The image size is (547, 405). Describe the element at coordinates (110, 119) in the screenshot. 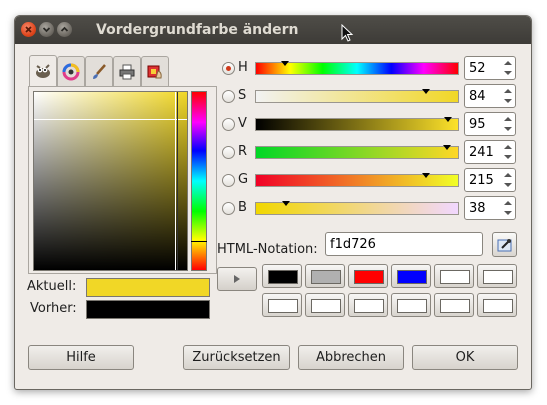

I see `sv-crosshair-horizontal` at that location.